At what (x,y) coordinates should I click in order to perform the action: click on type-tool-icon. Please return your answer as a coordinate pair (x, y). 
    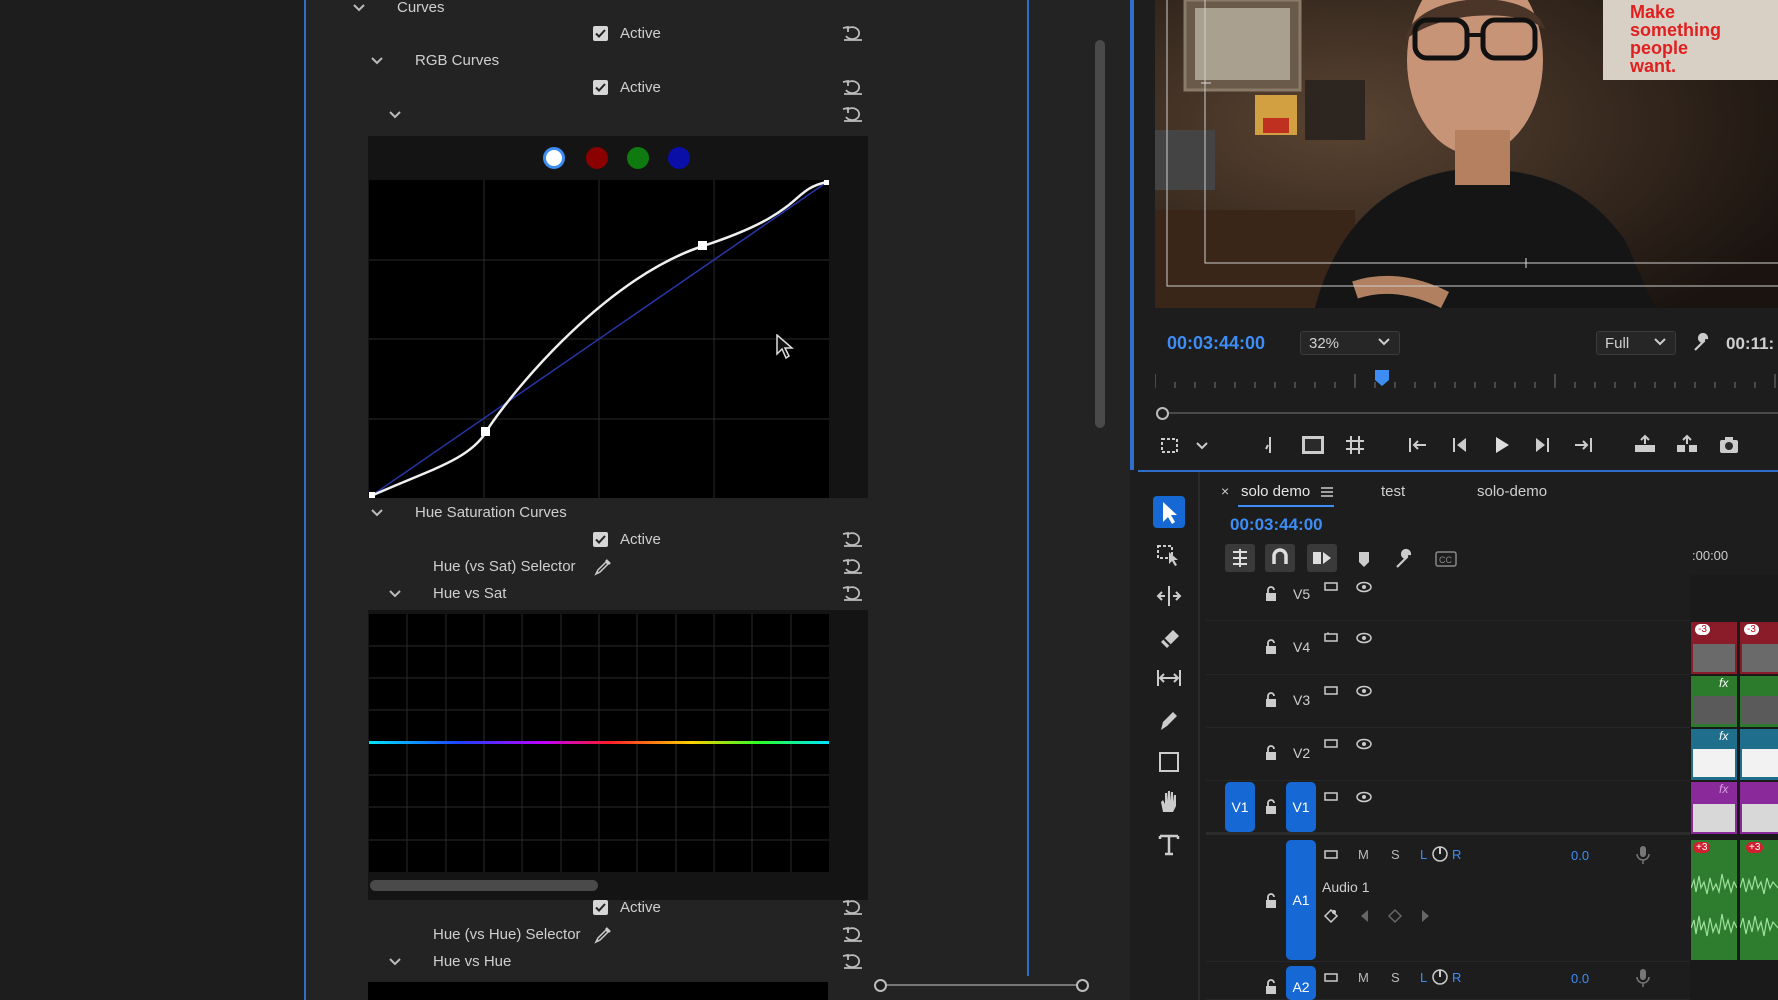
    Looking at the image, I should click on (1169, 844).